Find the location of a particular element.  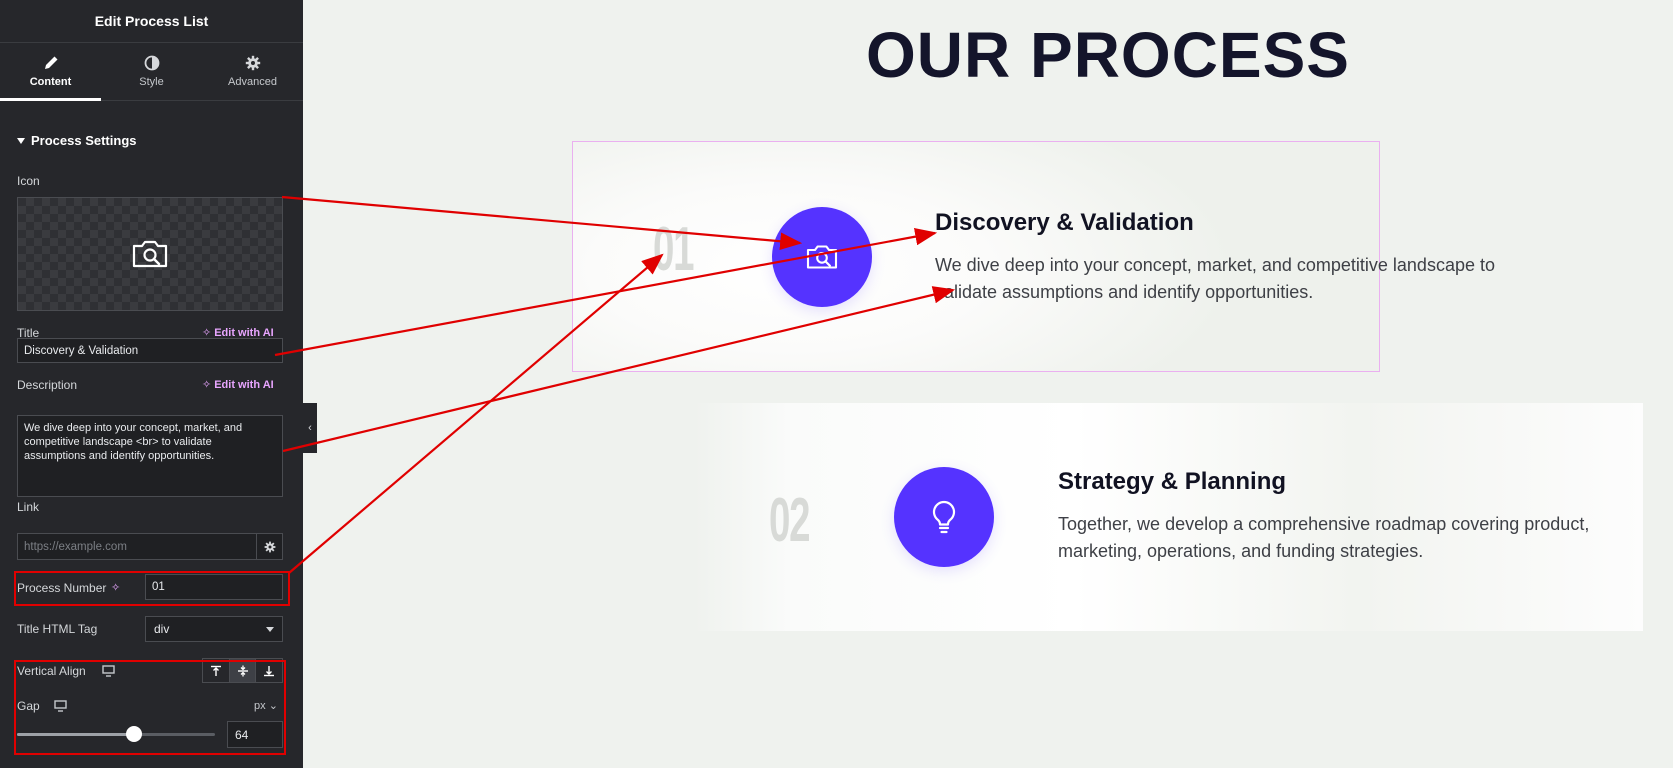

chevron-down-icon is located at coordinates (270, 629).